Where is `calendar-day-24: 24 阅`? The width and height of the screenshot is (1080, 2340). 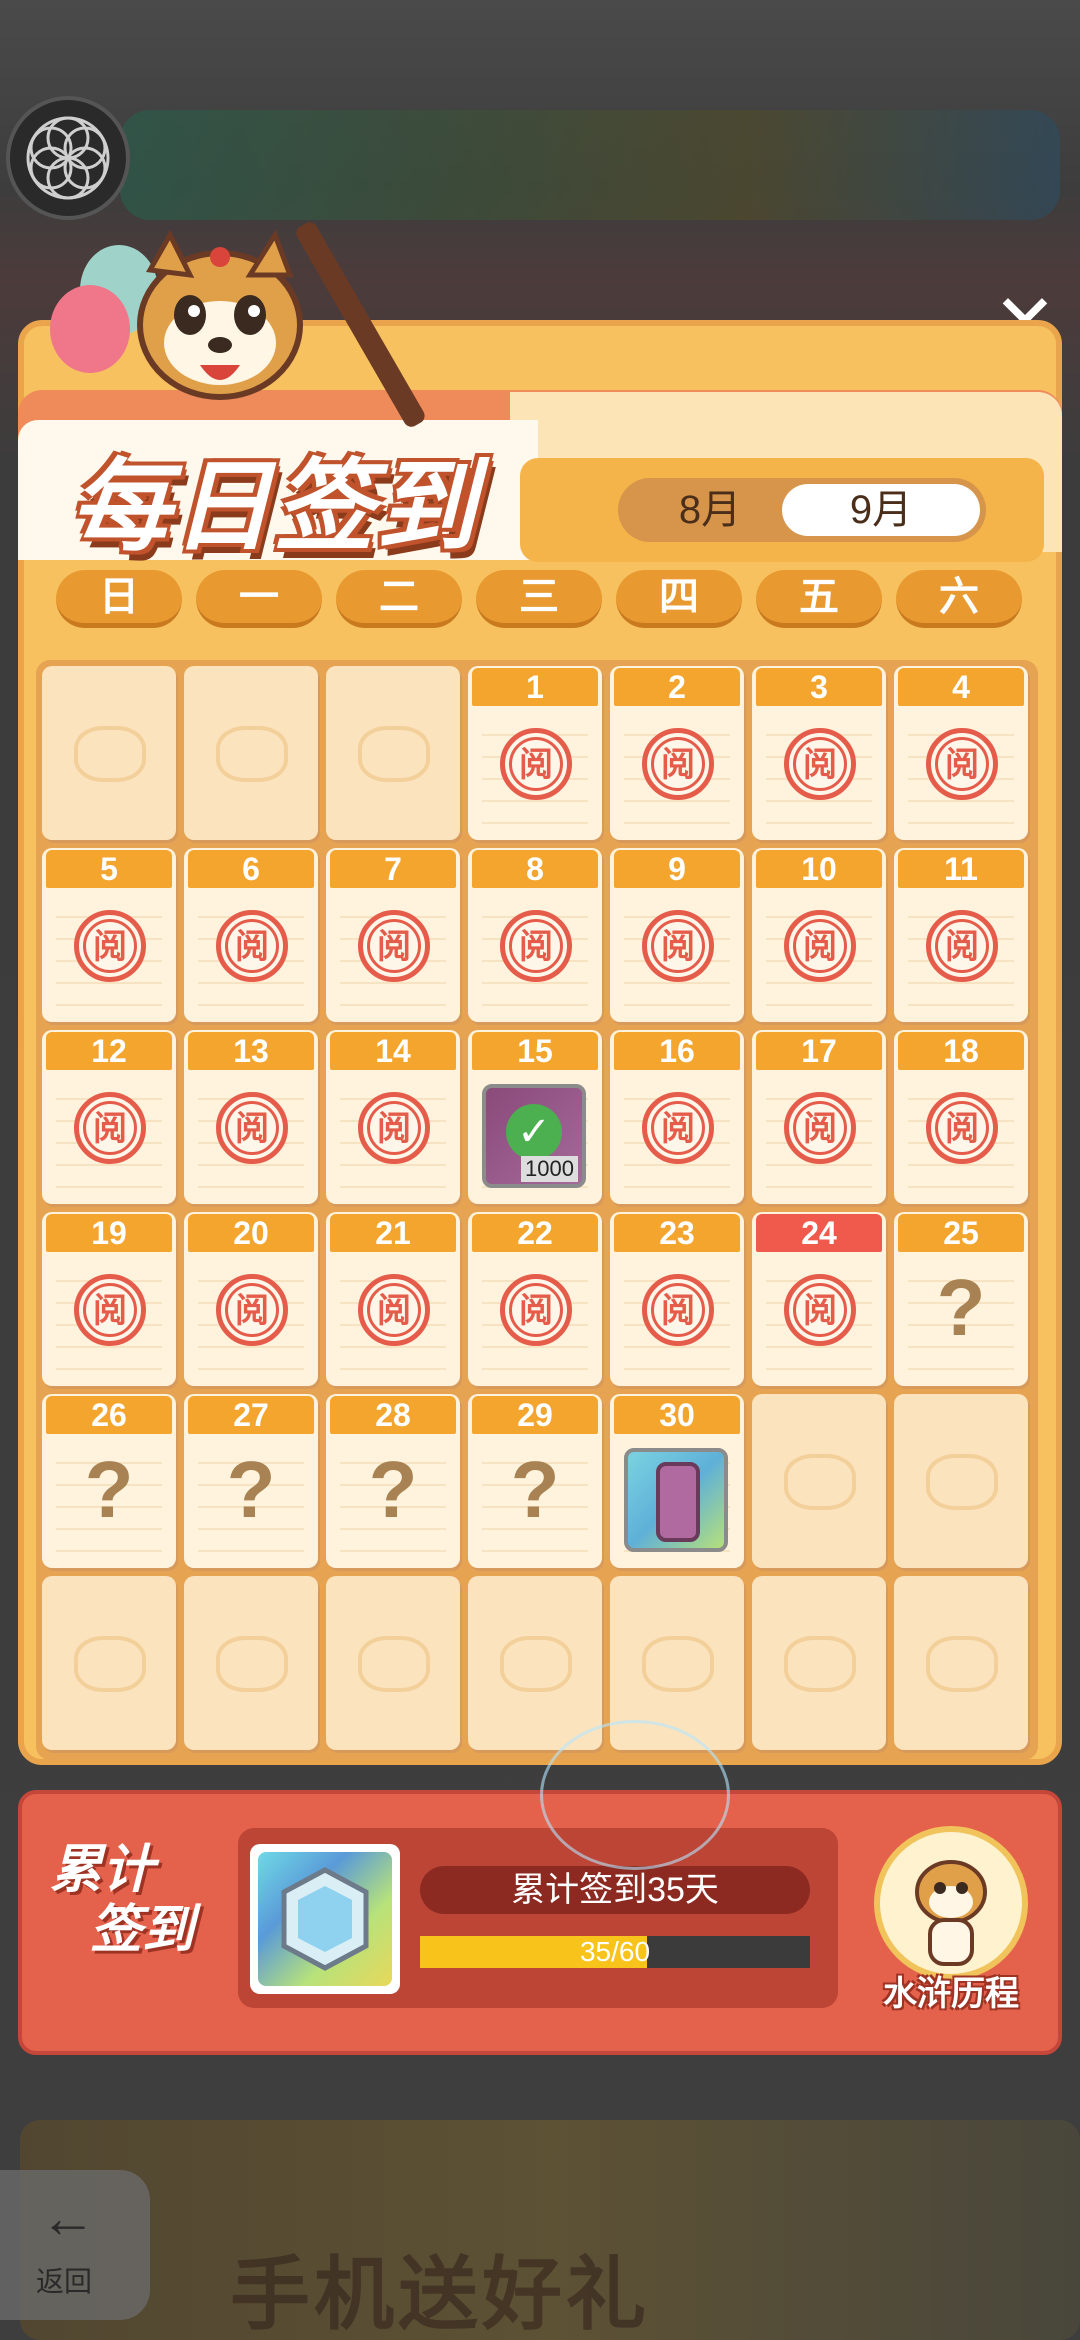
calendar-day-24: 24 阅 is located at coordinates (819, 1299).